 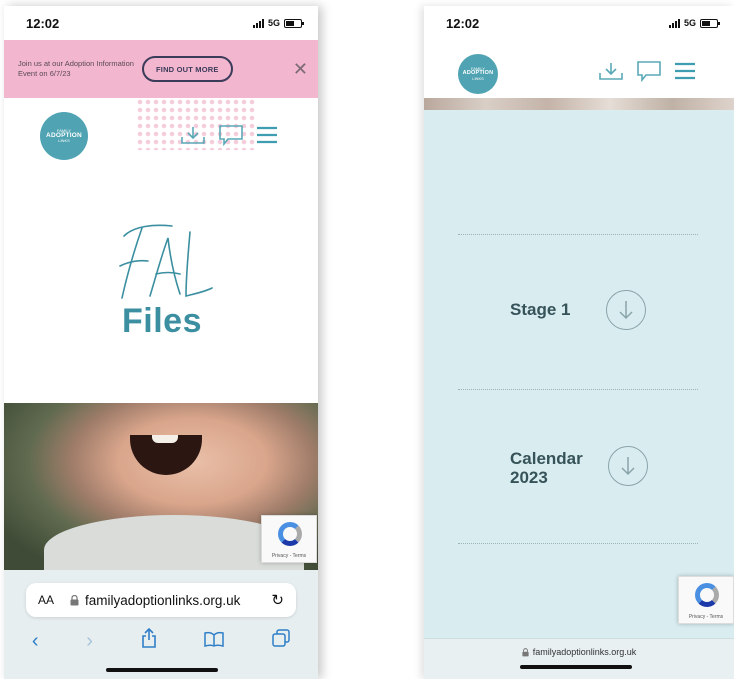 I want to click on document-label-calendar-2023: Calendar 2023, so click(x=555, y=468).